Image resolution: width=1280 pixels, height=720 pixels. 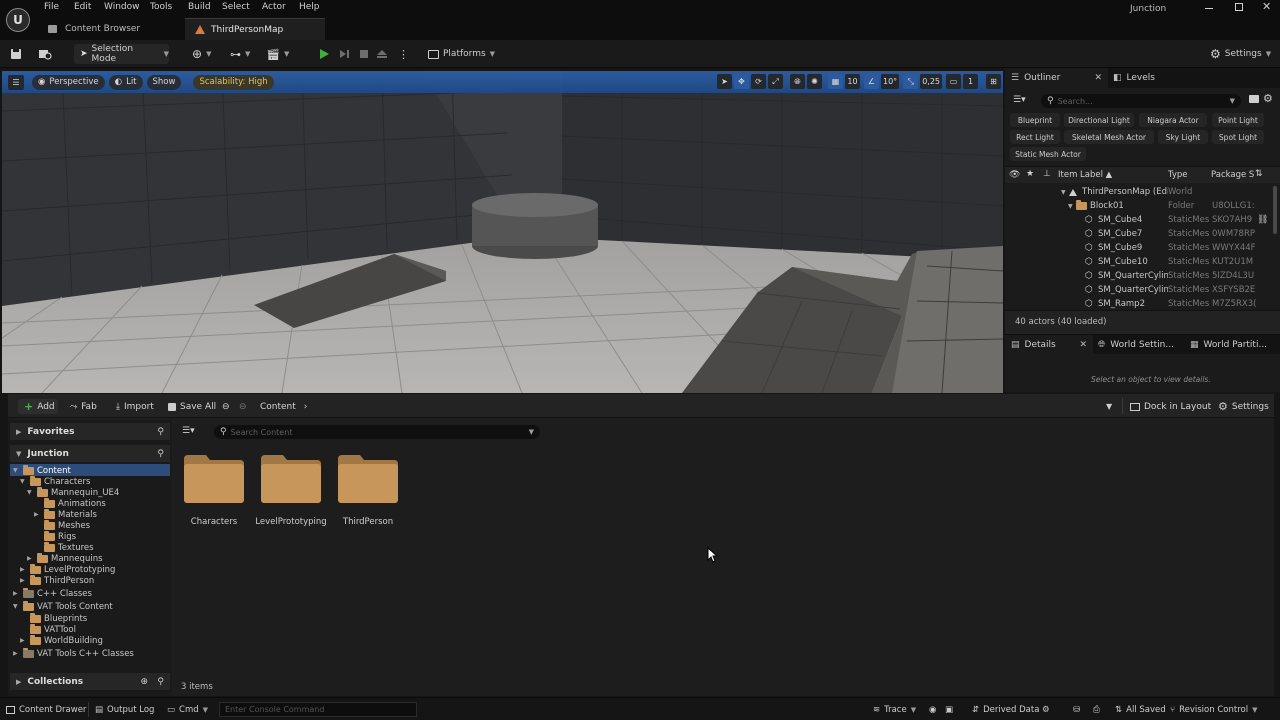 What do you see at coordinates (73, 653) in the screenshot?
I see `tree-item-vat-cpp-classes: ▶ VAT Tools C++ Classes` at bounding box center [73, 653].